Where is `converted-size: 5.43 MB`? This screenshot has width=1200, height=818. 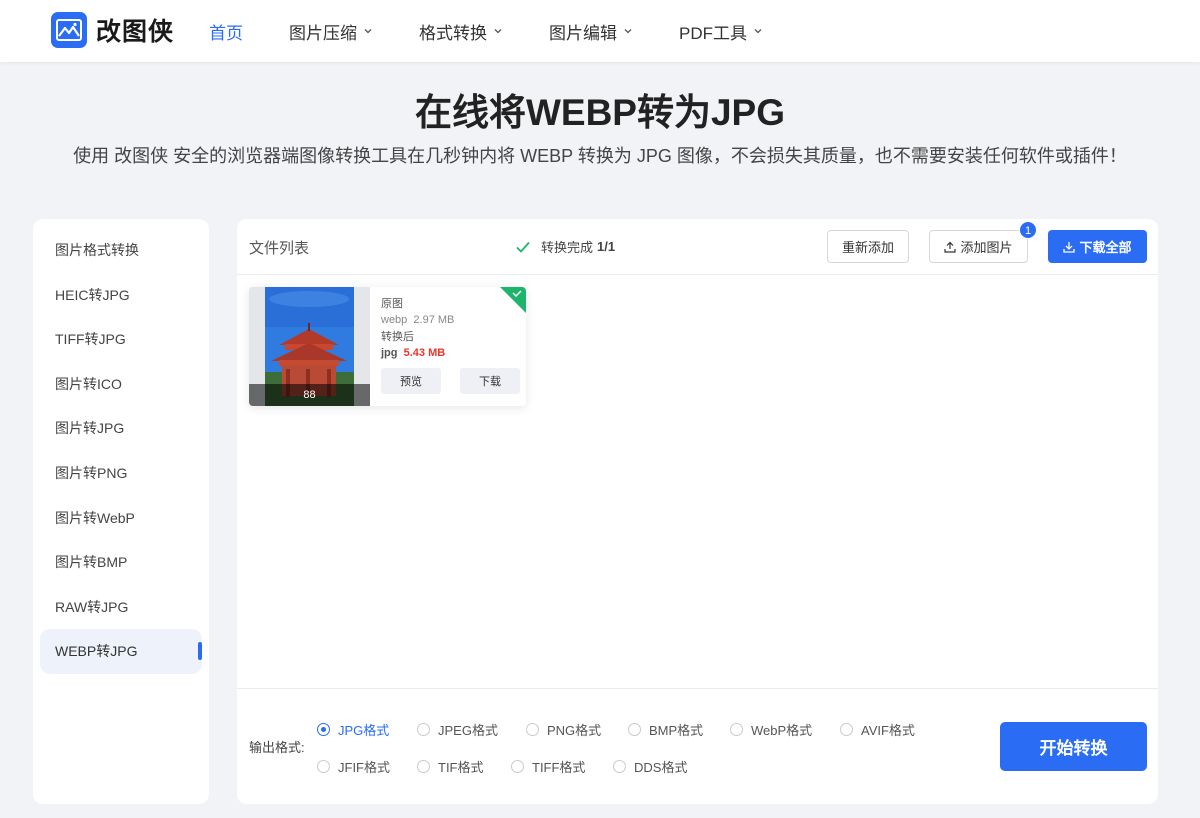 converted-size: 5.43 MB is located at coordinates (424, 352).